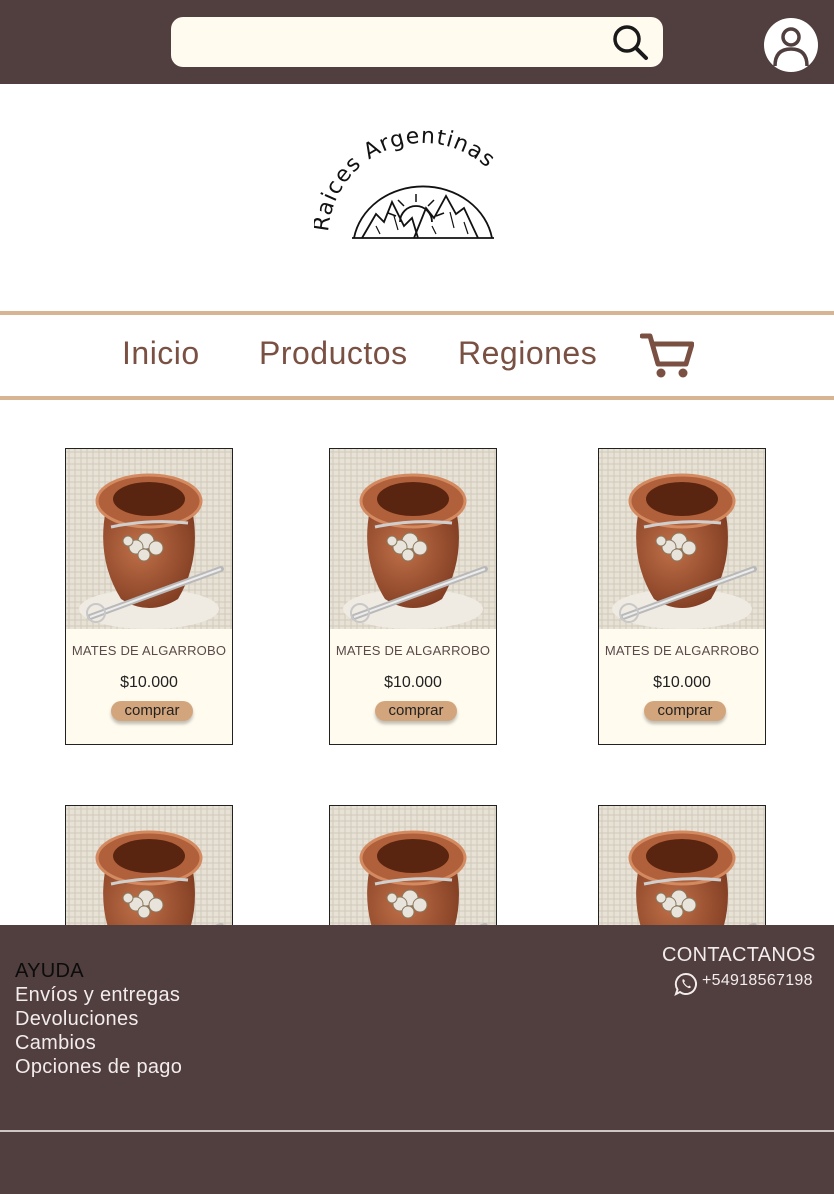 This screenshot has width=834, height=1194. What do you see at coordinates (417, 398) in the screenshot?
I see `nav-bottom-divider` at bounding box center [417, 398].